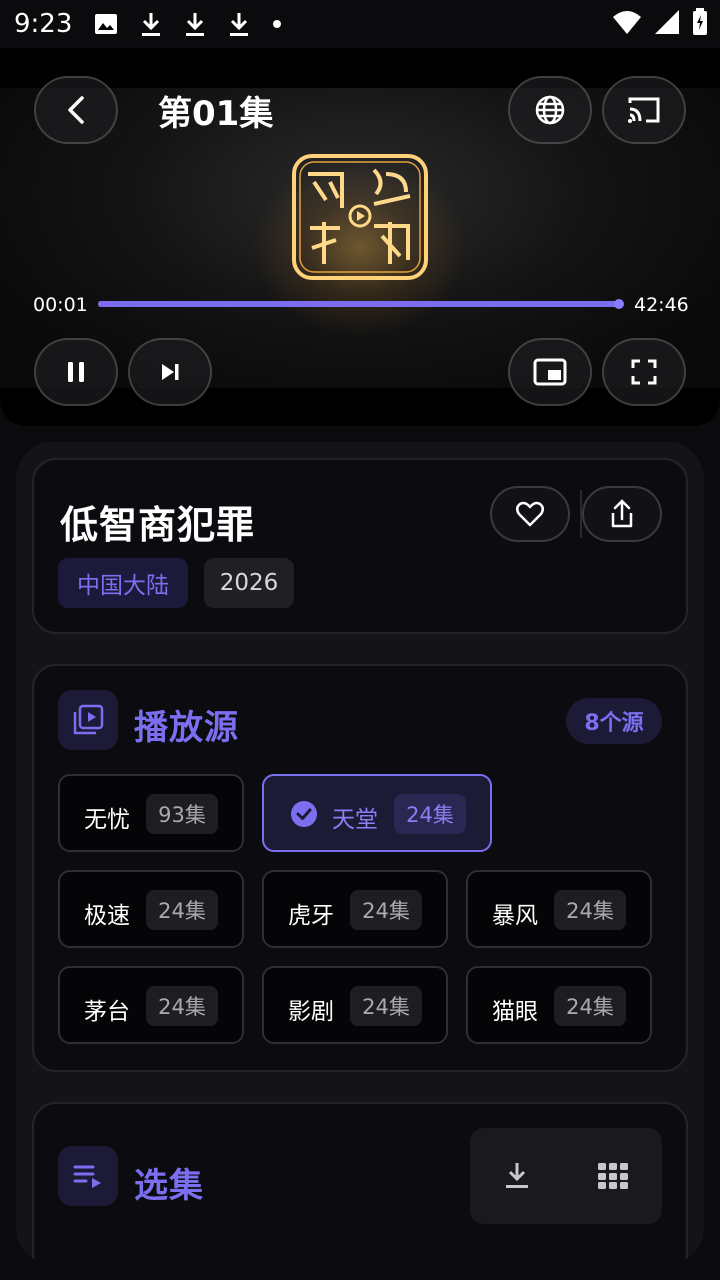 The image size is (720, 1280). What do you see at coordinates (304, 814) in the screenshot?
I see `check-circle-icon` at bounding box center [304, 814].